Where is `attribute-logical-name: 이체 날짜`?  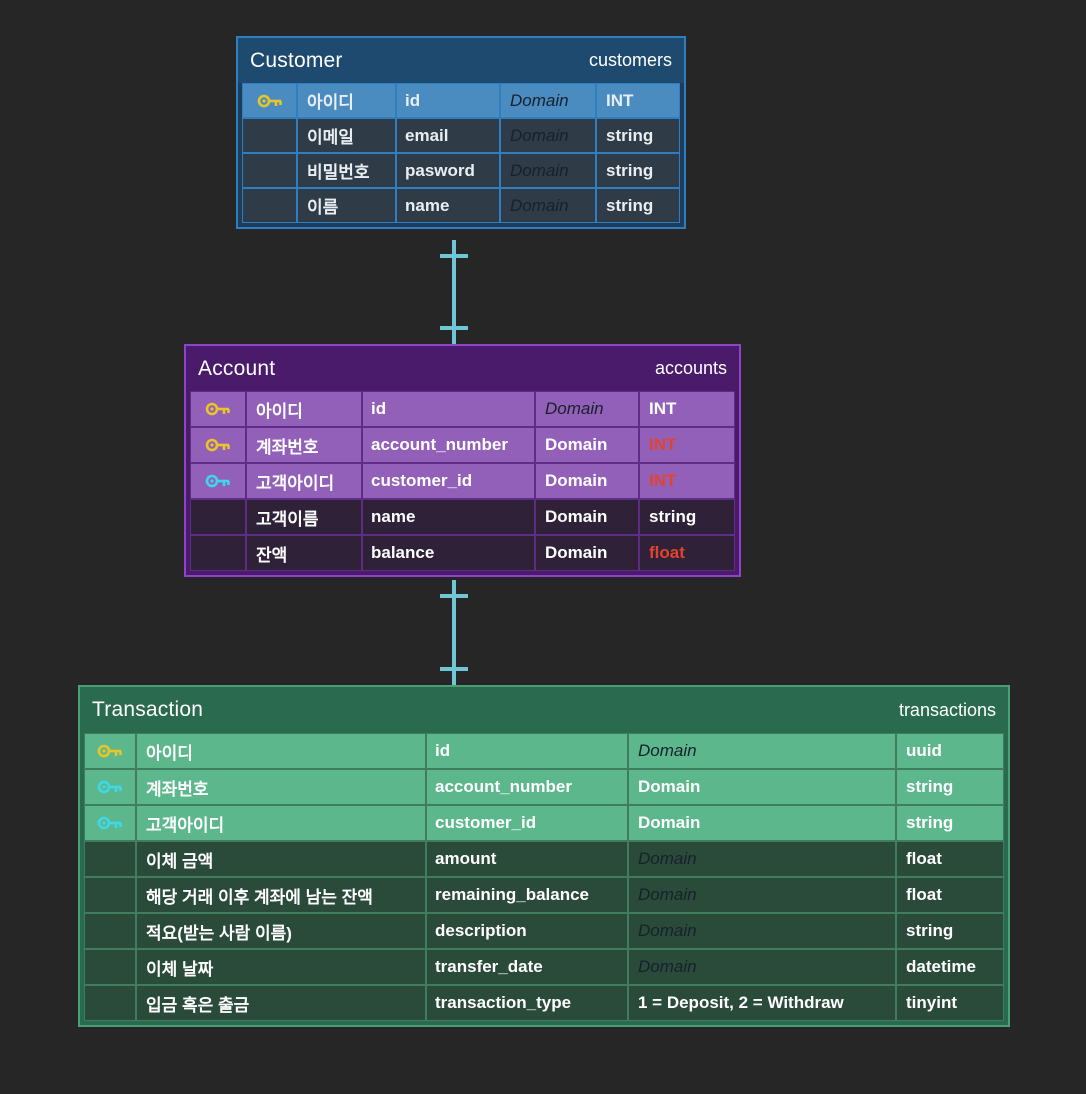 attribute-logical-name: 이체 날짜 is located at coordinates (281, 967).